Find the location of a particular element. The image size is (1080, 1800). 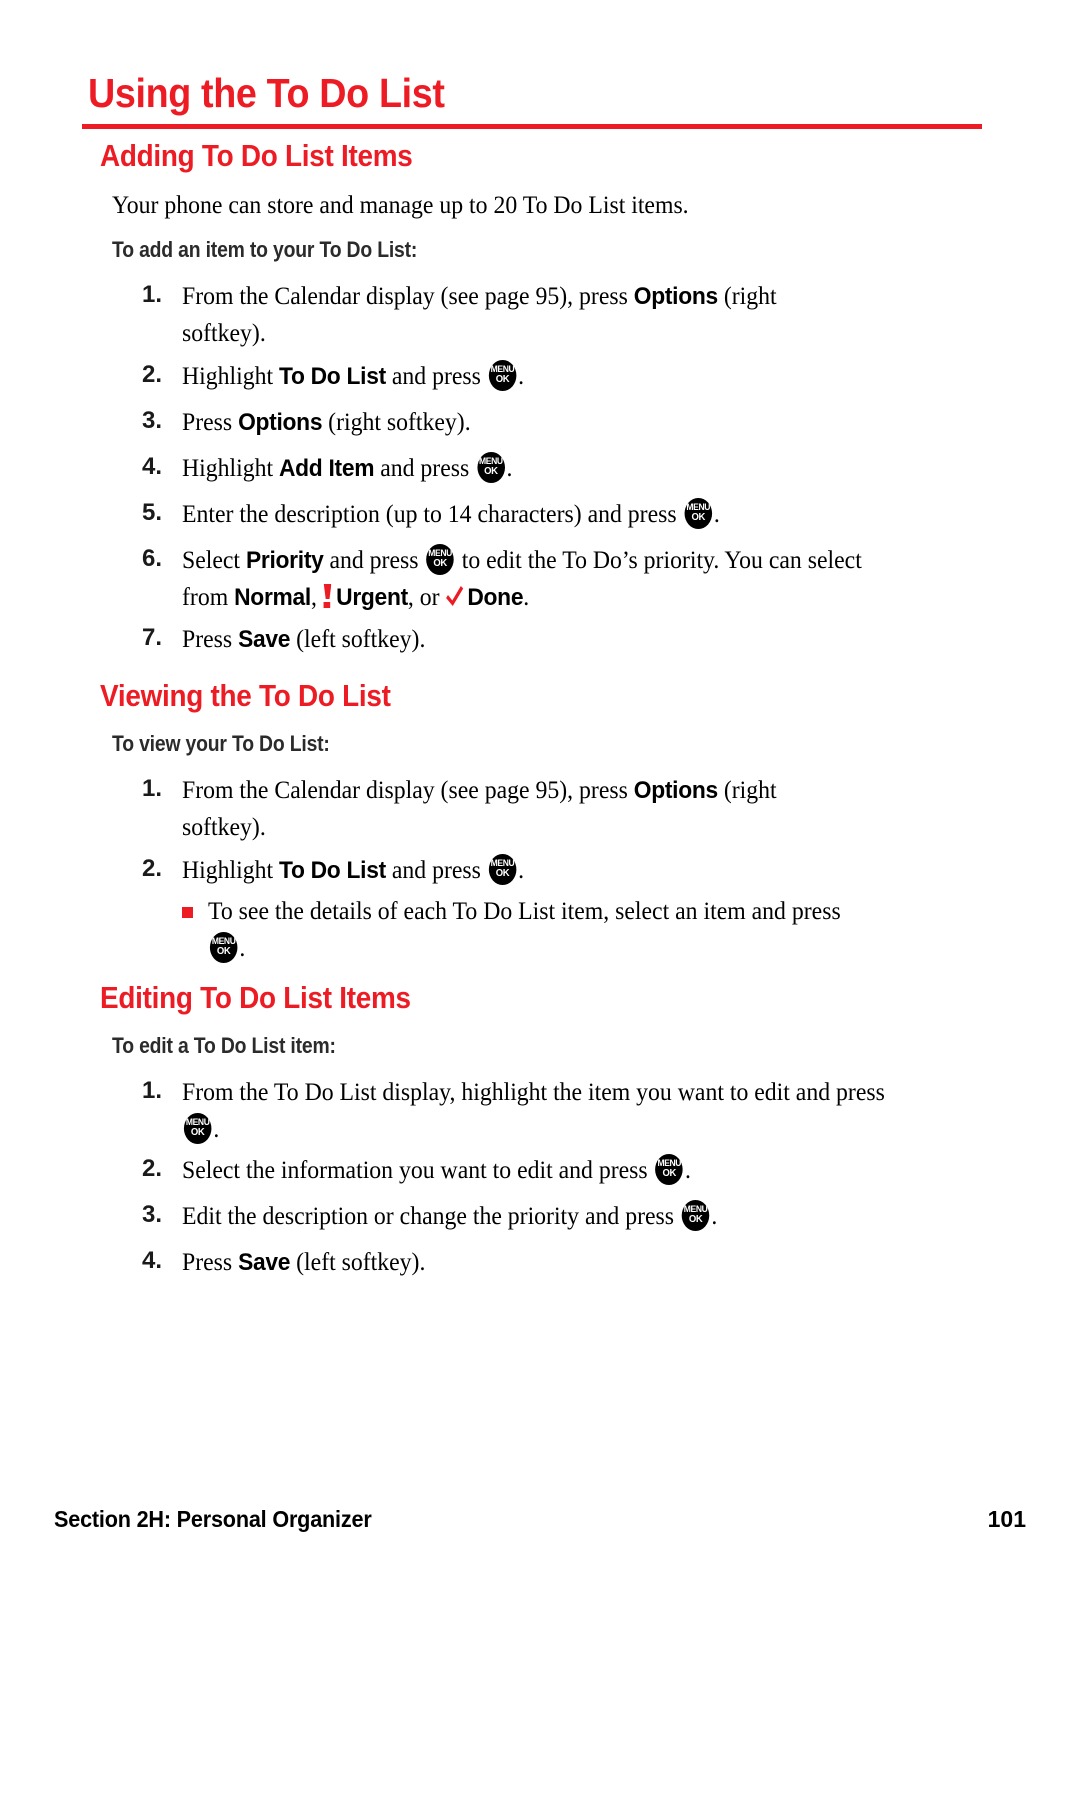

urgent-icon-bar is located at coordinates (327, 591).